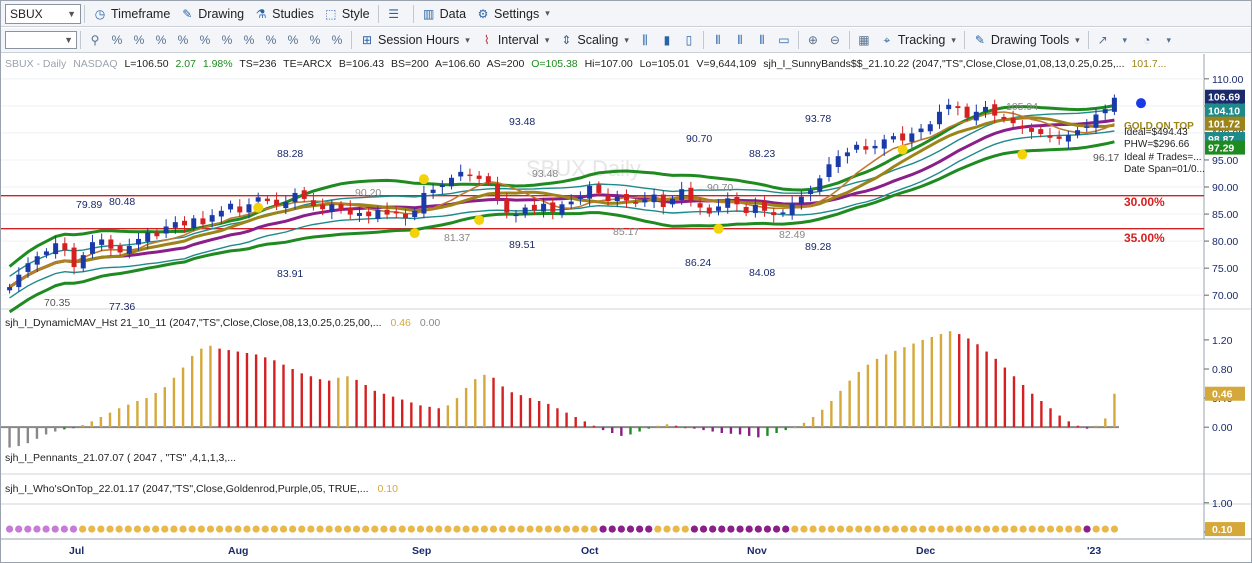 The height and width of the screenshot is (563, 1252). I want to click on drawing-button: ✎ Drawing, so click(212, 14).